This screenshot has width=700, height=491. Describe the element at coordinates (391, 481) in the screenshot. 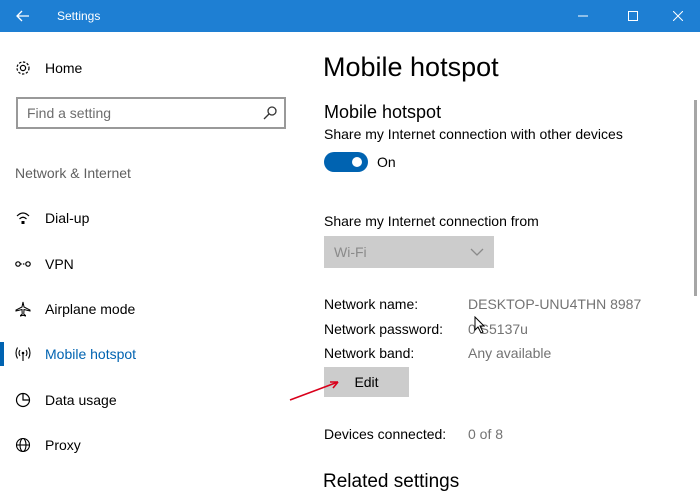

I see `related-settings-title: Related settings` at that location.